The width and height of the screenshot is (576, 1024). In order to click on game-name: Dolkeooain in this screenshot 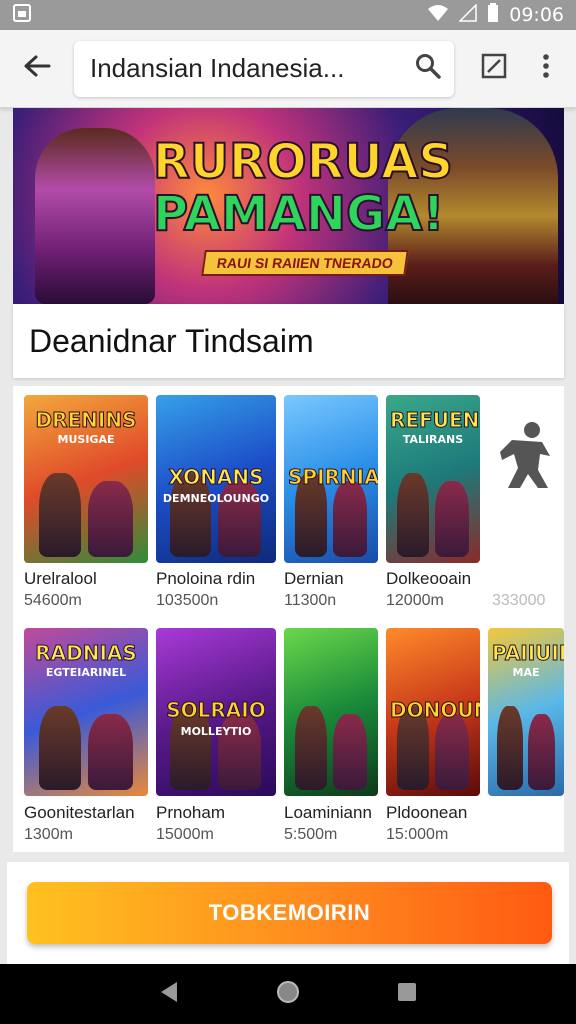, I will do `click(429, 578)`.